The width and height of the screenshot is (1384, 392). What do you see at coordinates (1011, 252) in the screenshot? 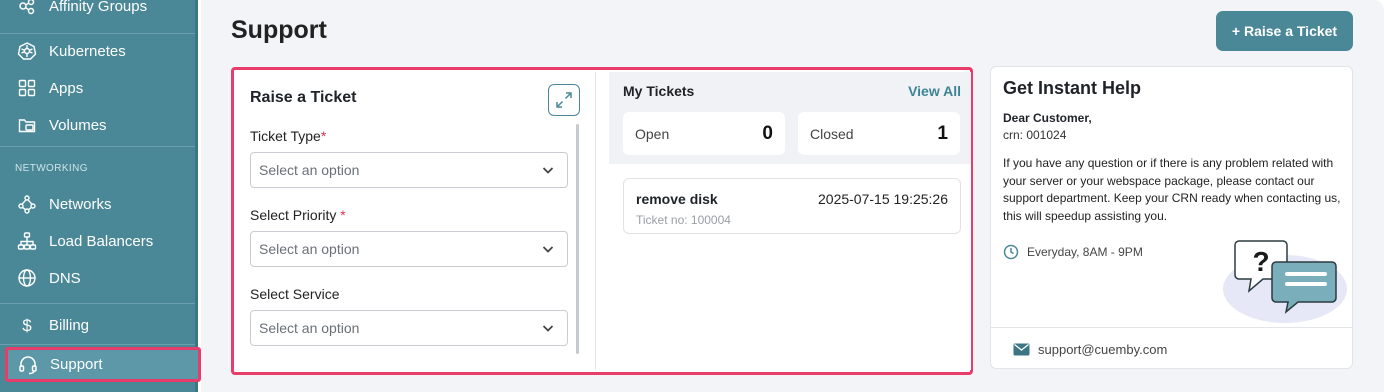
I see `clock-icon` at bounding box center [1011, 252].